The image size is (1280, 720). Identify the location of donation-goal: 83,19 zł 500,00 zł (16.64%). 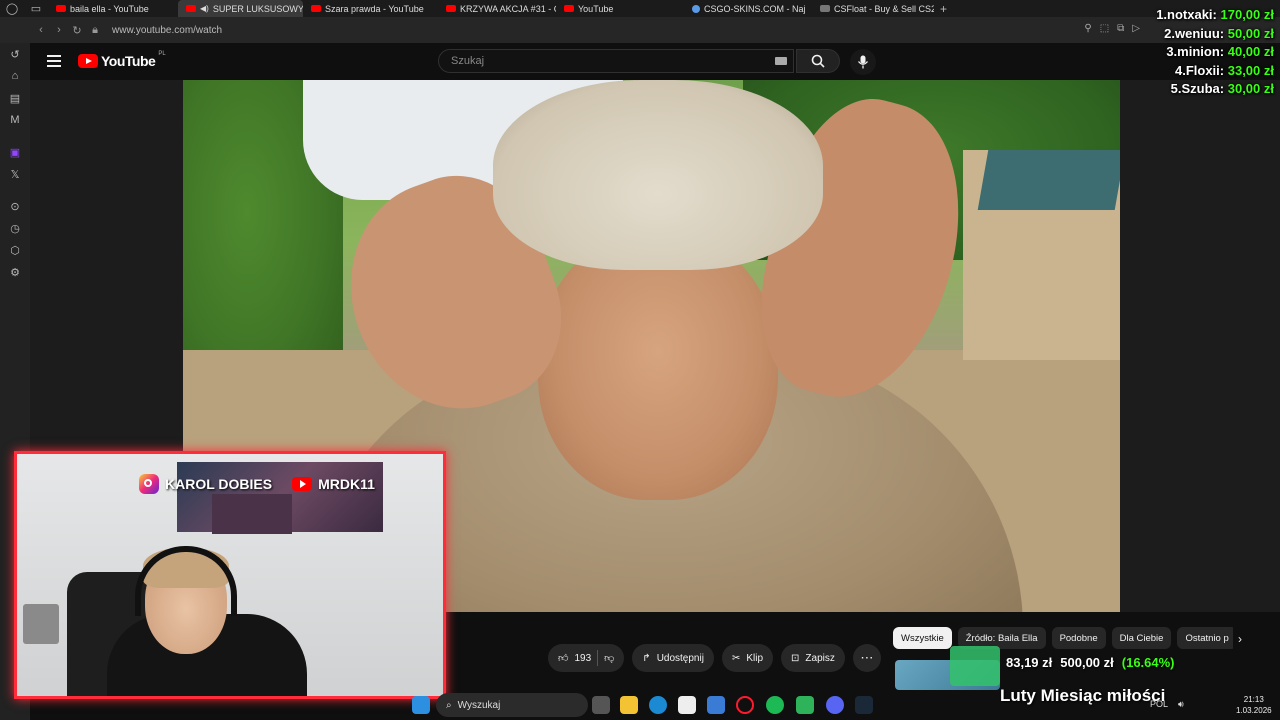
(1090, 662).